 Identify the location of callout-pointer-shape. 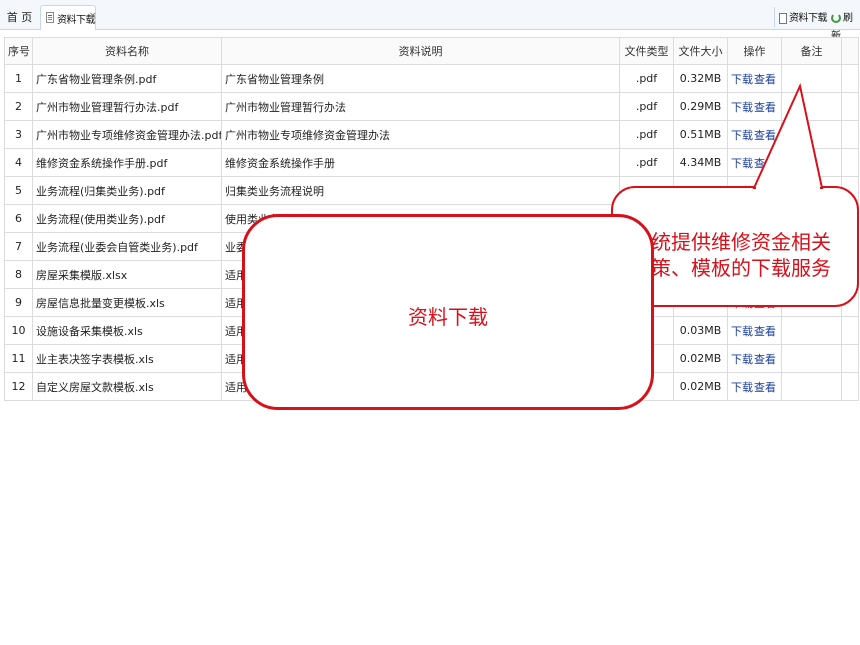
(788, 135).